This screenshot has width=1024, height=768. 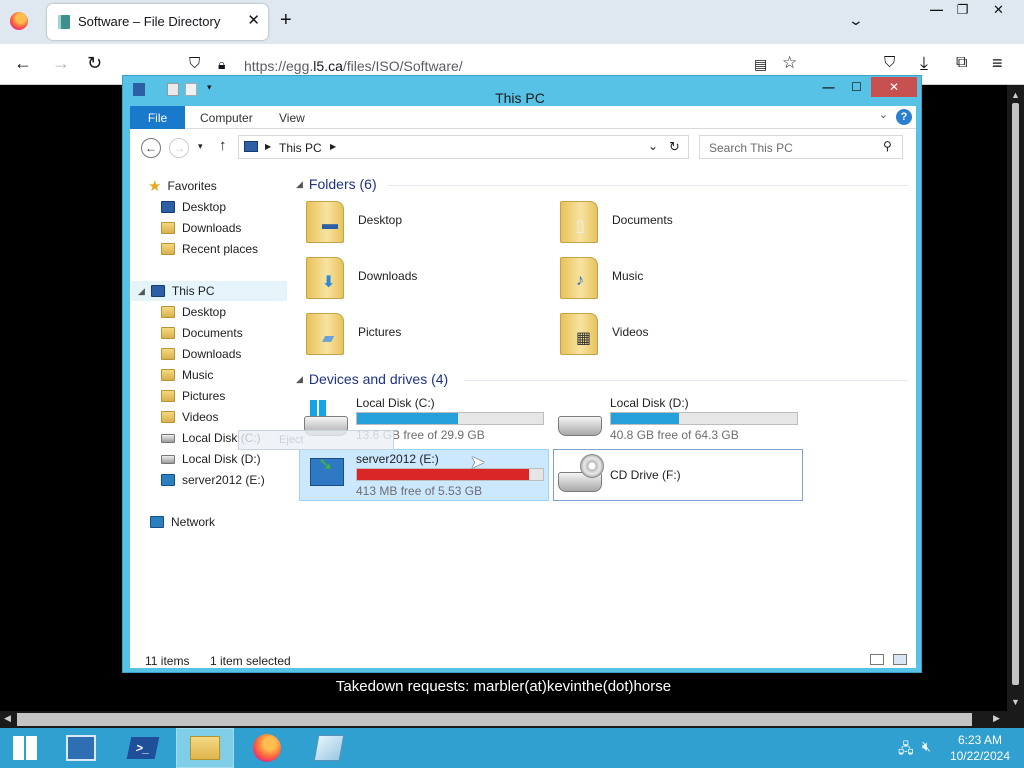 I want to click on close-window-button: ✕, so click(x=998, y=9).